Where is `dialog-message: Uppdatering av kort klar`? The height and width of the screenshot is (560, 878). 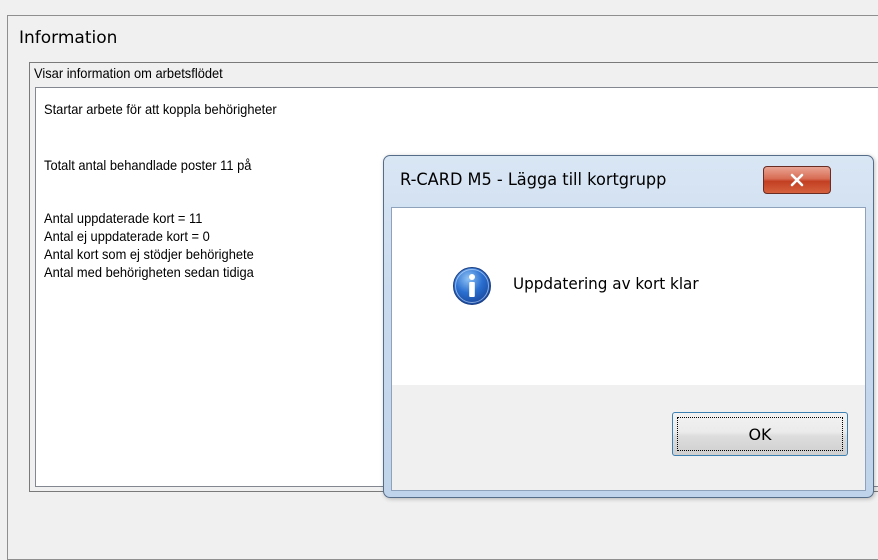
dialog-message: Uppdatering av kort klar is located at coordinates (606, 283).